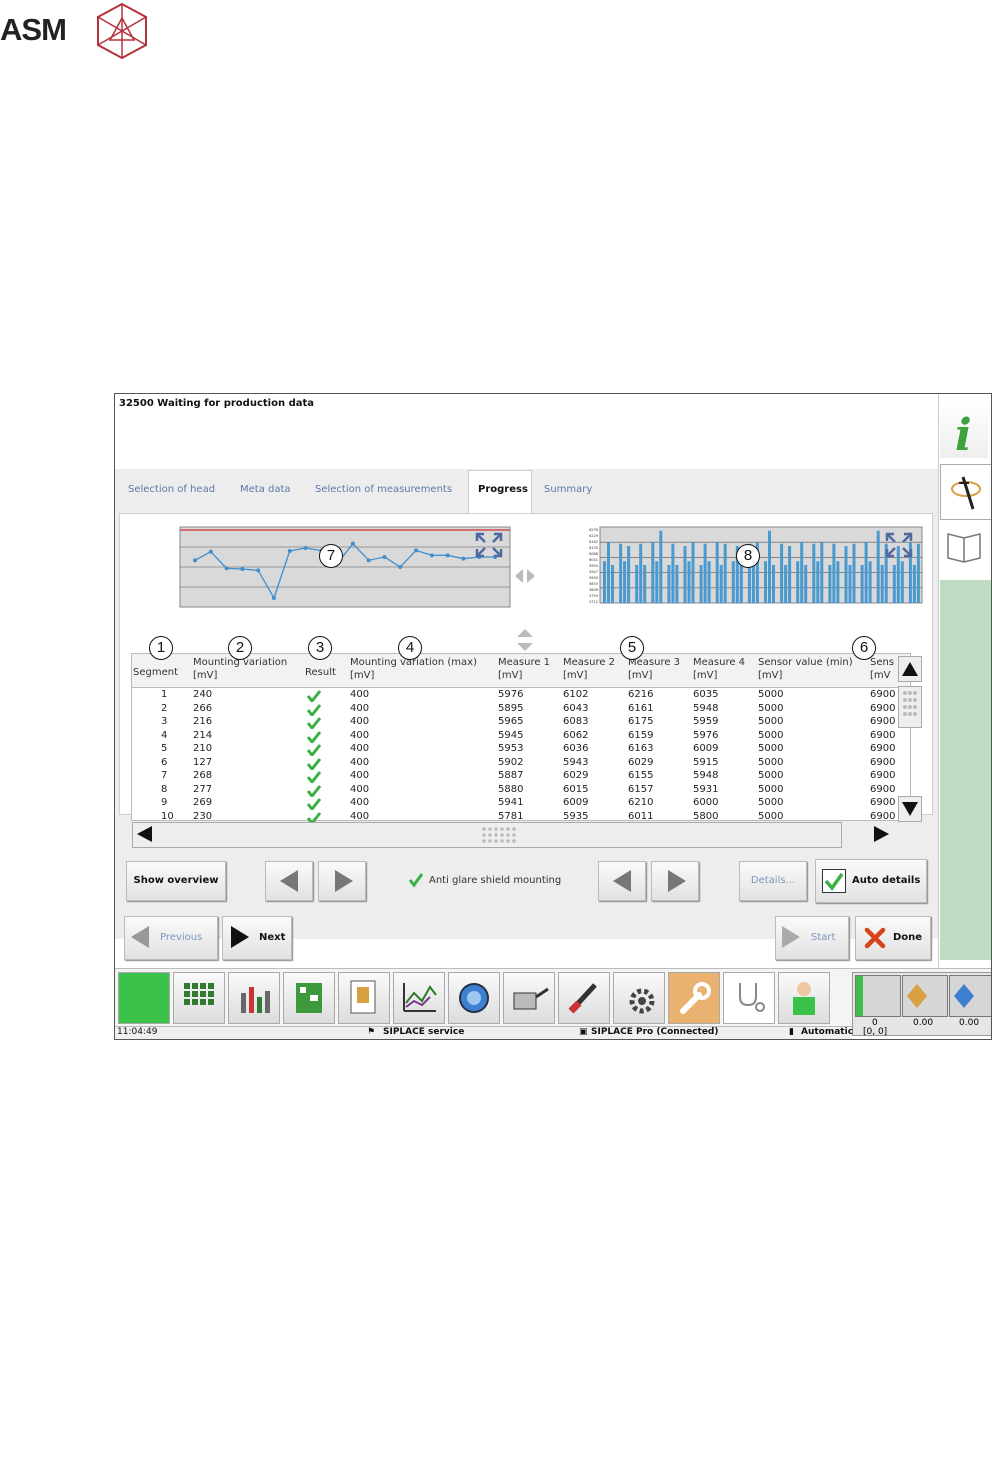 The width and height of the screenshot is (992, 1466). I want to click on taskbar-overview-icon, so click(144, 998).